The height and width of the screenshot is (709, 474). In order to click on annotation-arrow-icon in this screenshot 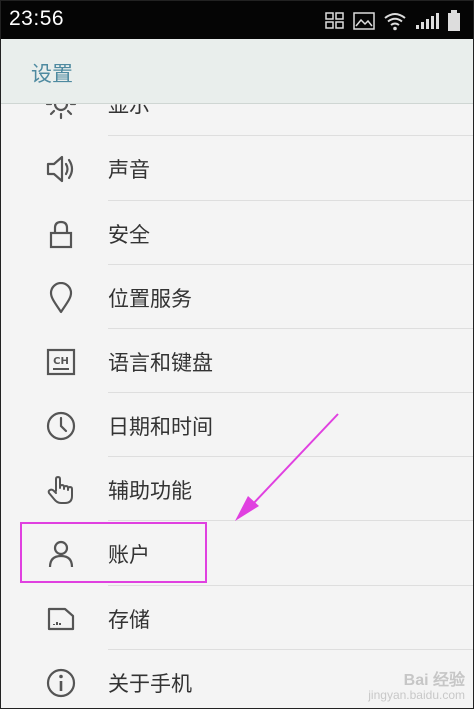, I will do `click(287, 467)`.